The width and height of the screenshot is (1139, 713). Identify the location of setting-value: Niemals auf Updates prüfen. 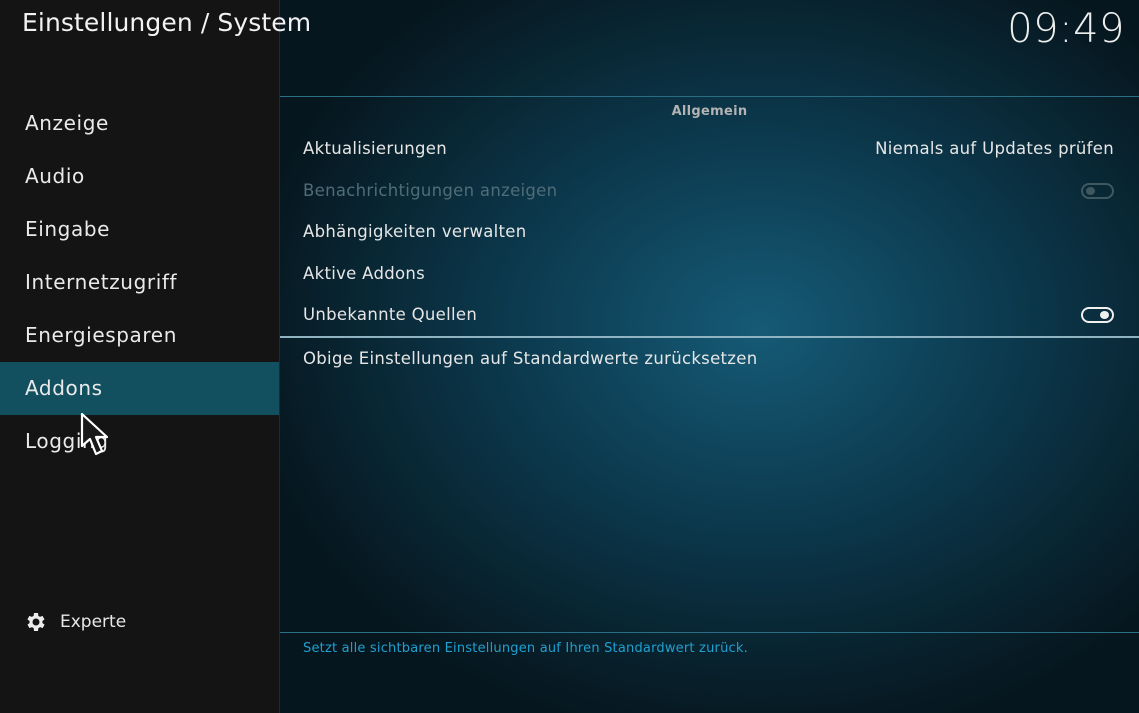
(994, 148).